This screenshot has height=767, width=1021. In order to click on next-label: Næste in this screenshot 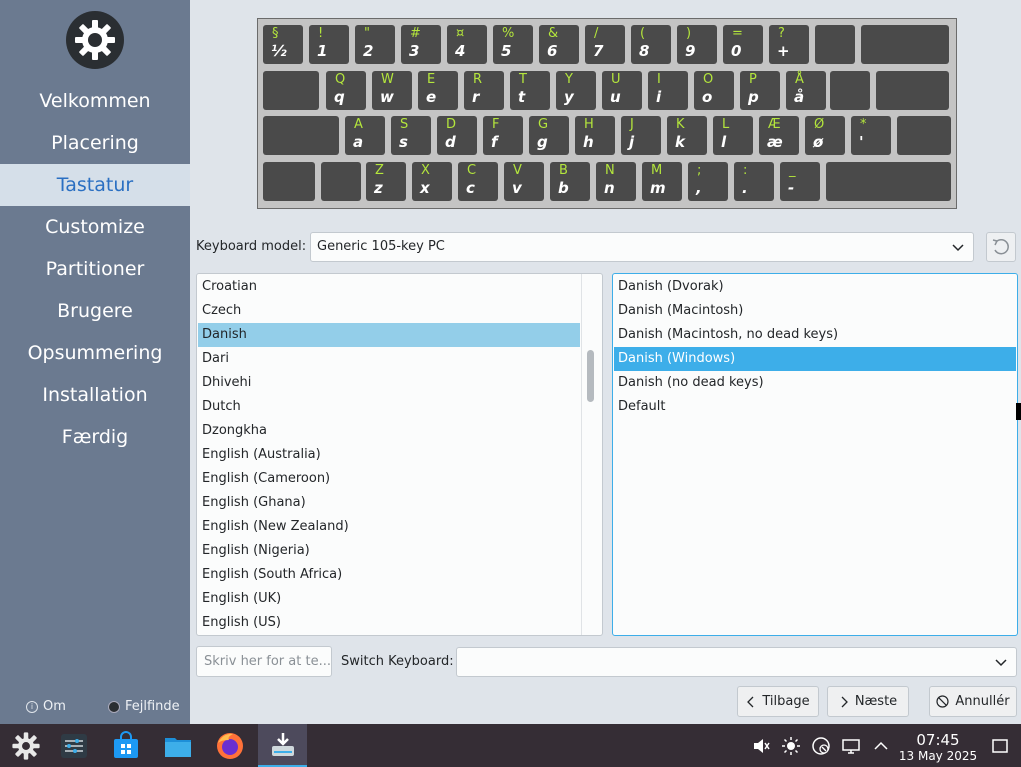, I will do `click(876, 701)`.